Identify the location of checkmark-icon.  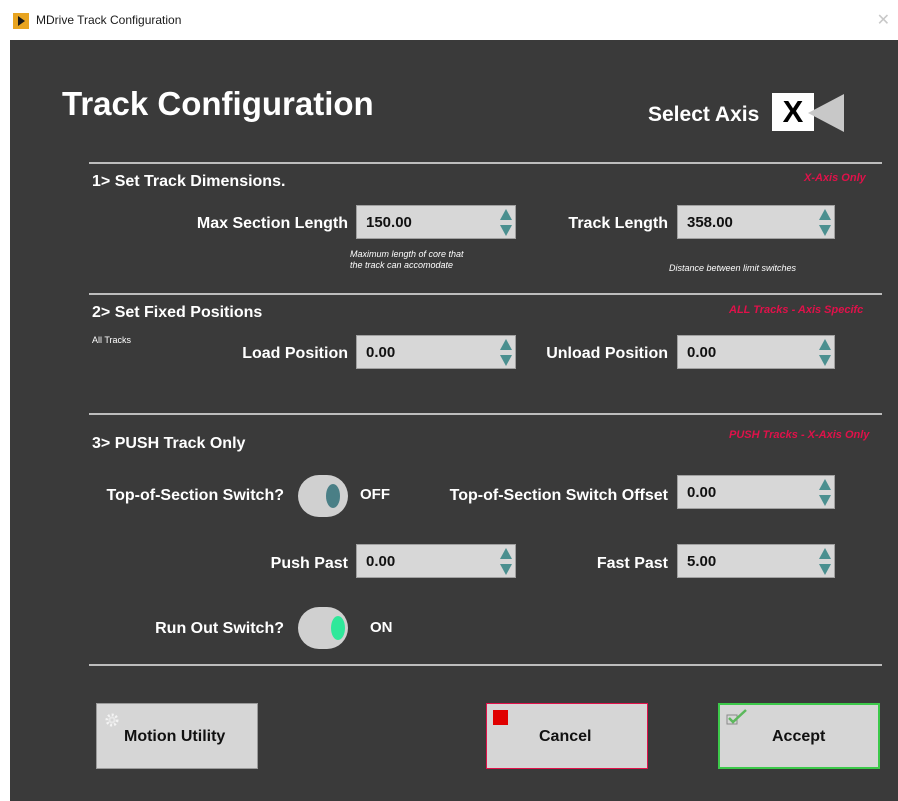
(736, 717).